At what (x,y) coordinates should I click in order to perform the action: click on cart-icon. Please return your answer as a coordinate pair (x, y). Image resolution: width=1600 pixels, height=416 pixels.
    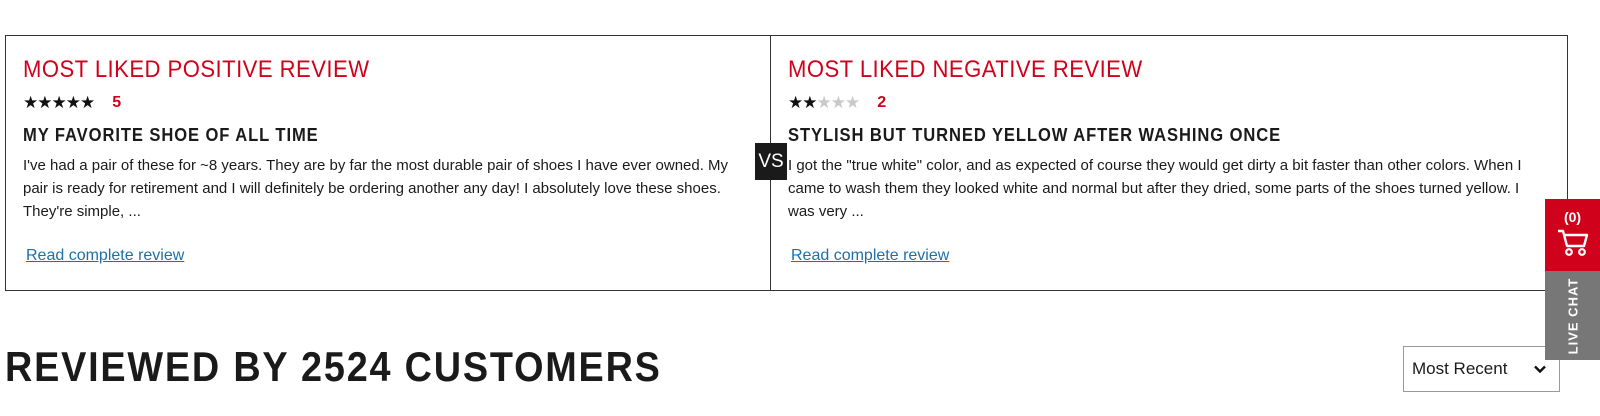
    Looking at the image, I should click on (1573, 244).